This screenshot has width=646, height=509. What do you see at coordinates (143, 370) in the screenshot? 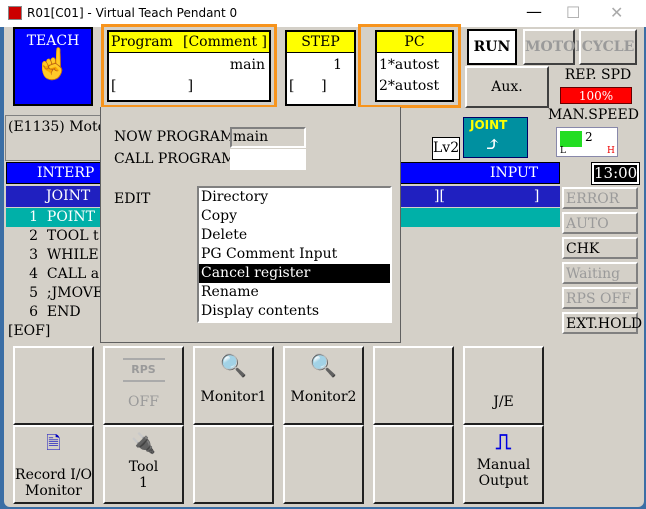
I see `rps-icon: RPS` at bounding box center [143, 370].